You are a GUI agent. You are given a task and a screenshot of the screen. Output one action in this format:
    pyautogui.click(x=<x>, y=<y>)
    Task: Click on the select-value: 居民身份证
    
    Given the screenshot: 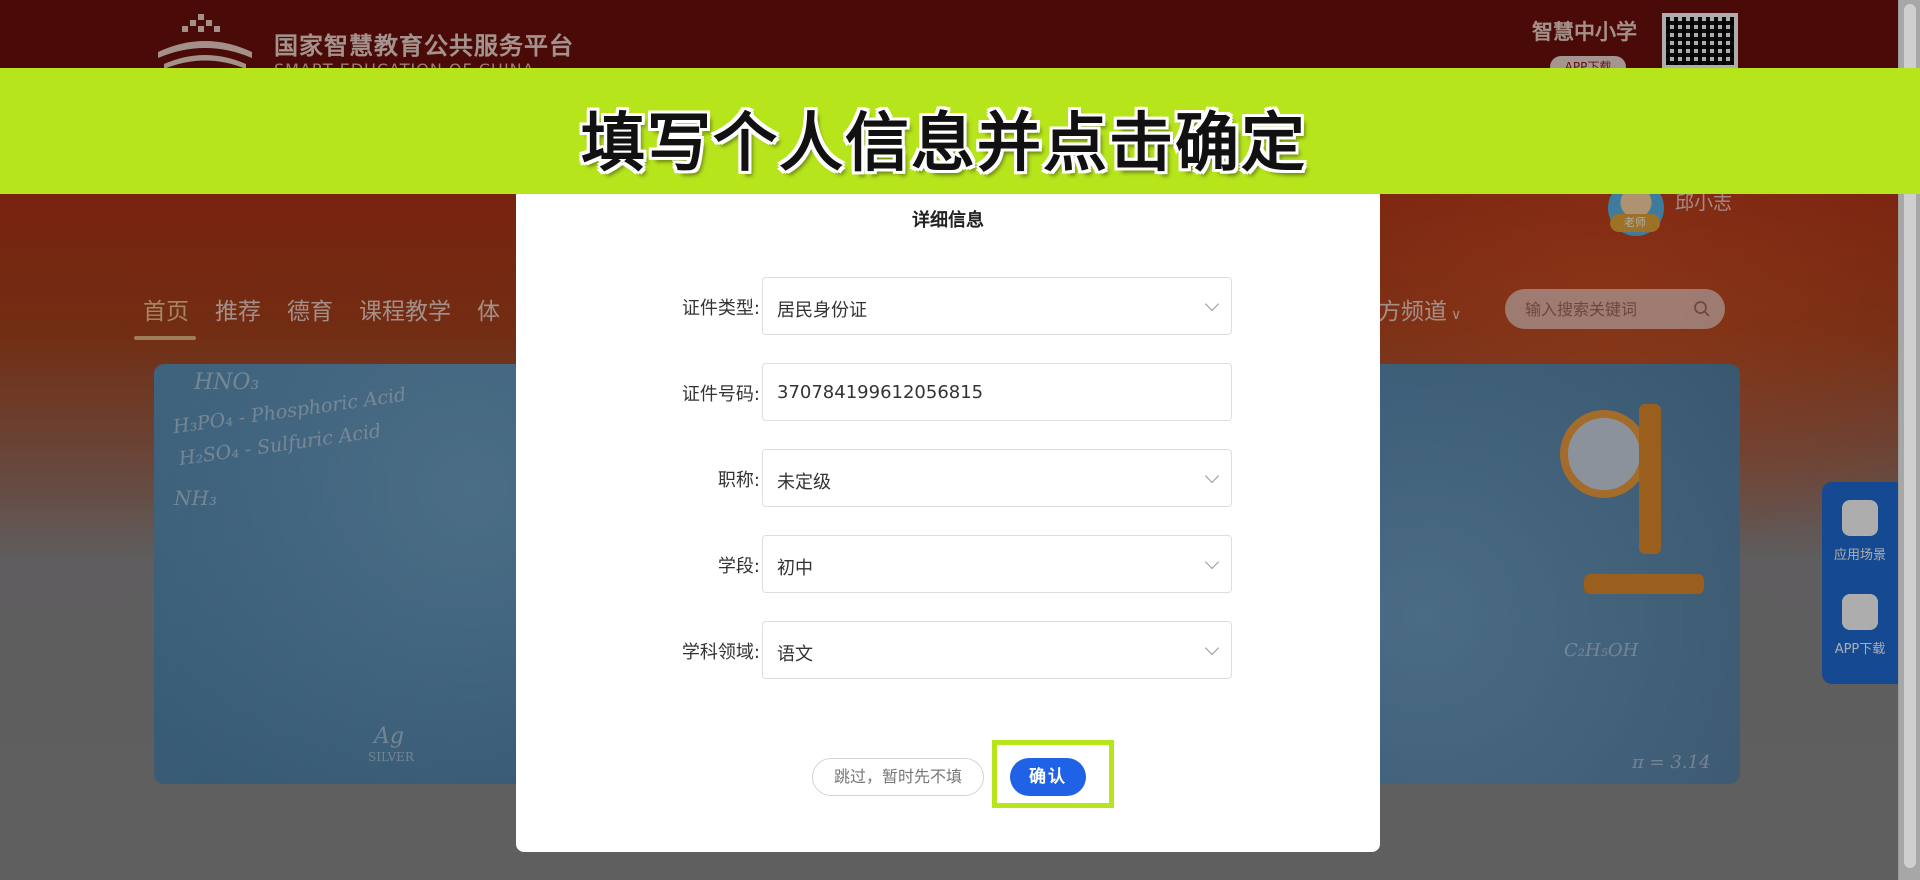 What is the action you would take?
    pyautogui.click(x=822, y=310)
    